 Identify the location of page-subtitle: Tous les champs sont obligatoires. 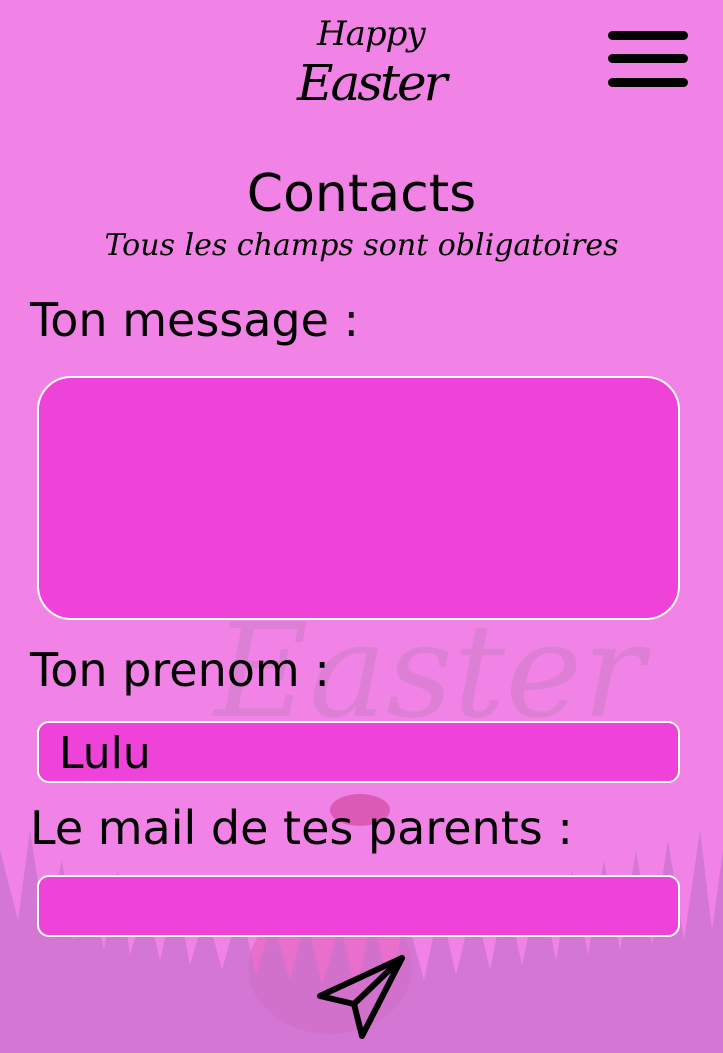
(361, 245).